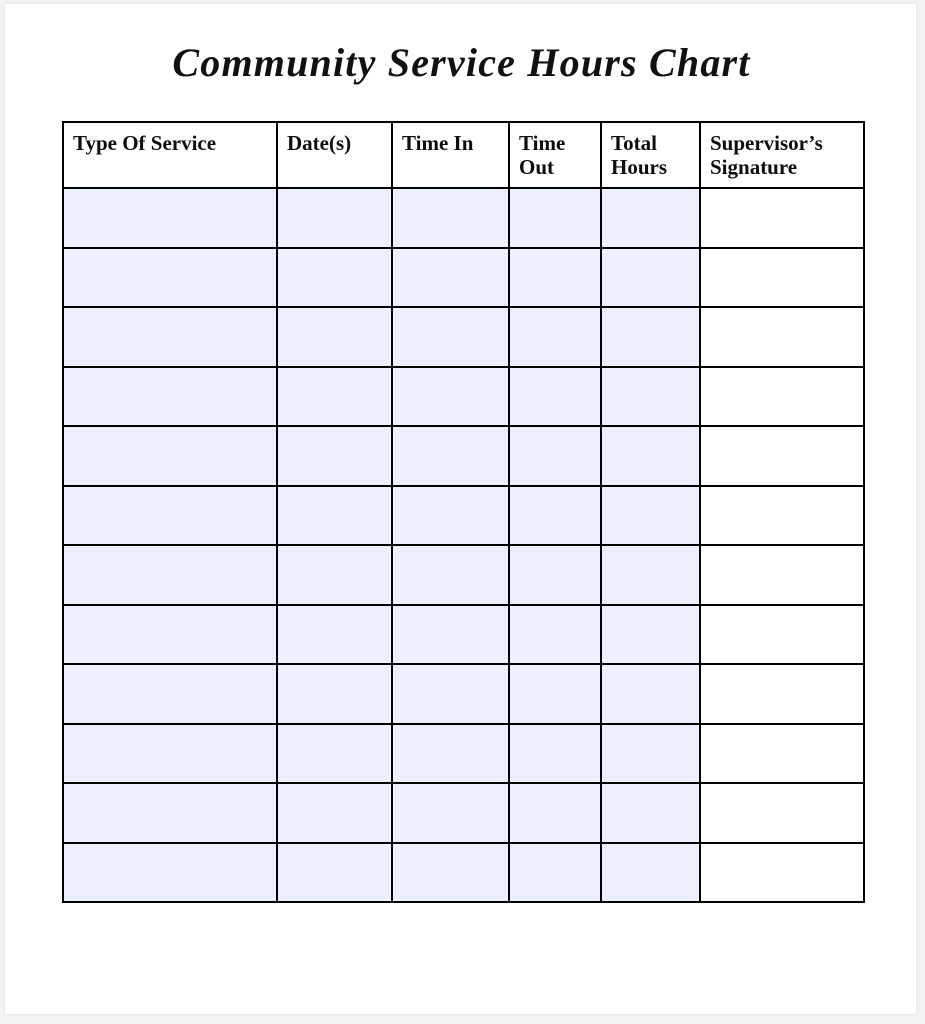 This screenshot has height=1024, width=925. What do you see at coordinates (170, 155) in the screenshot?
I see `column-header-type-of-service: Type Of Service` at bounding box center [170, 155].